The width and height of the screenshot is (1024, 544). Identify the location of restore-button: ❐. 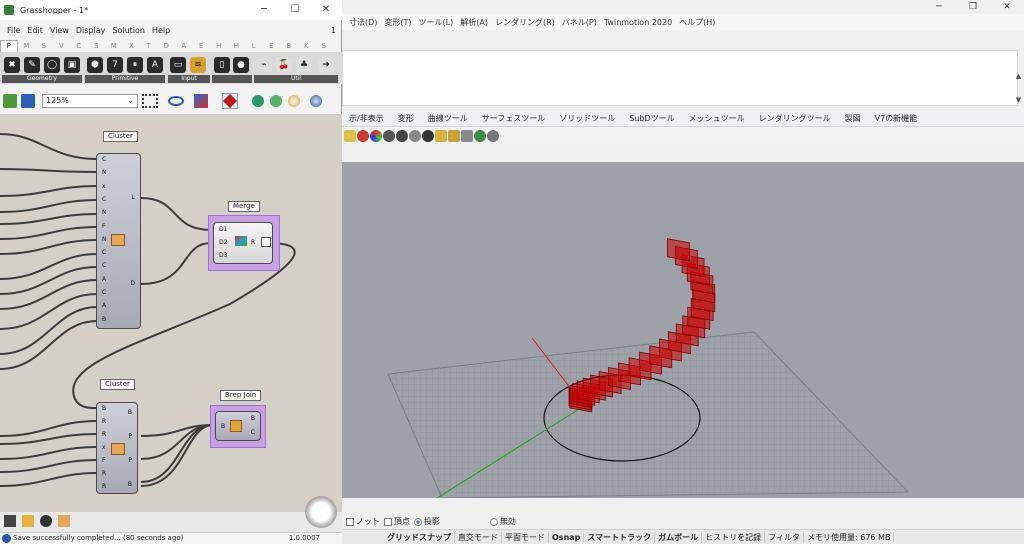
(973, 7).